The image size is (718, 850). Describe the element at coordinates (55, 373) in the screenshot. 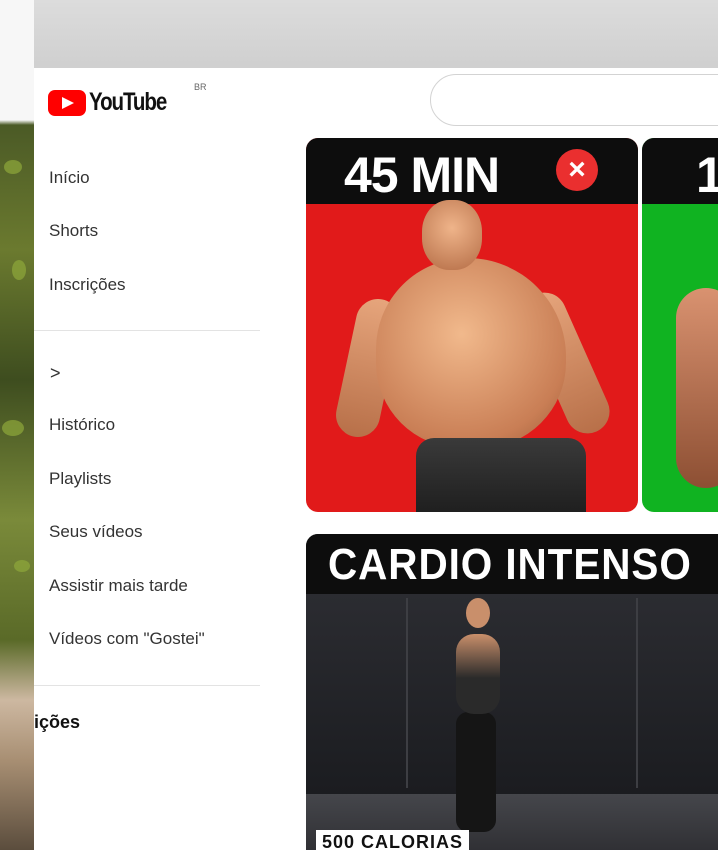

I see `chevron-right-icon: >` at that location.